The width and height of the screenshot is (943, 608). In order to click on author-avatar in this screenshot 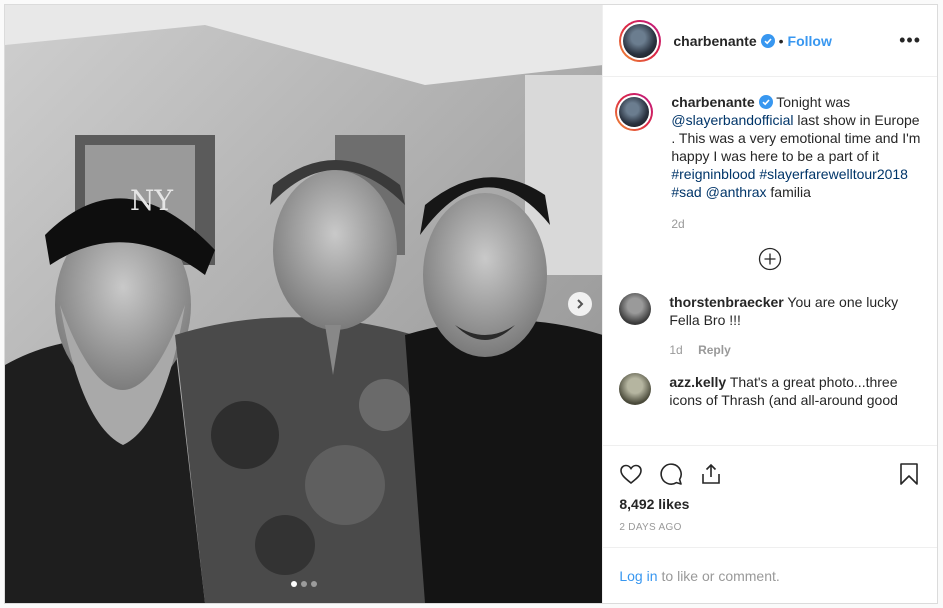, I will do `click(640, 40)`.